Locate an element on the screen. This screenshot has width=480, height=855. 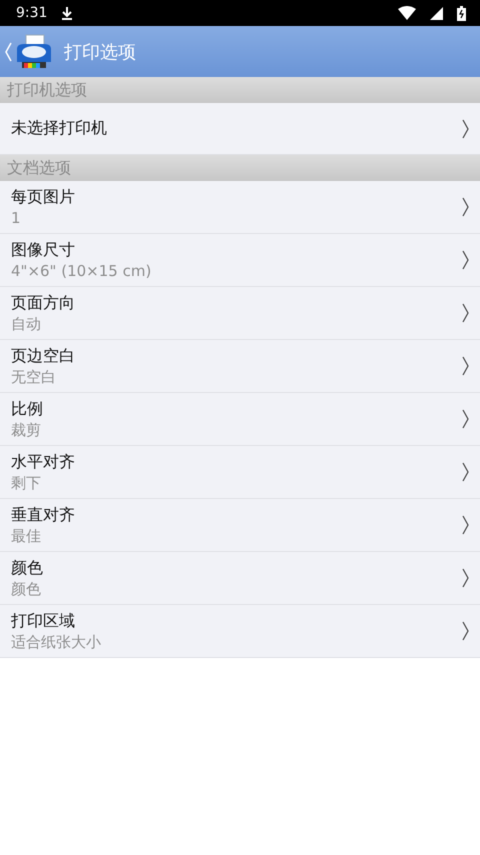
option-label: 打印区域 is located at coordinates (43, 621).